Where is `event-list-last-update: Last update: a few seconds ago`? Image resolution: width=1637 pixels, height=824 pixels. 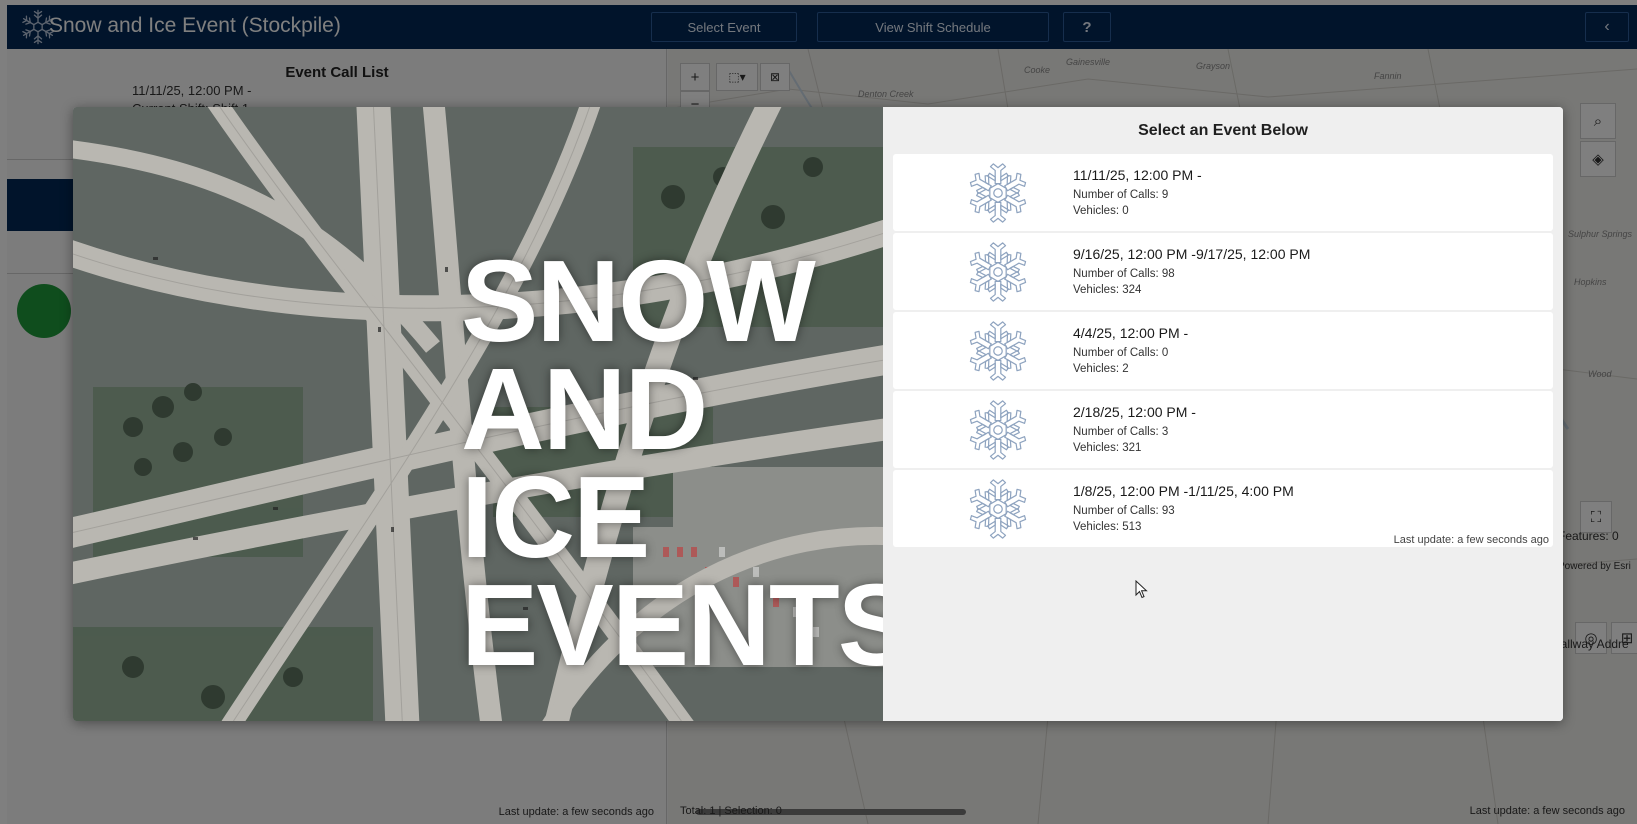
event-list-last-update: Last update: a few seconds ago is located at coordinates (1471, 540).